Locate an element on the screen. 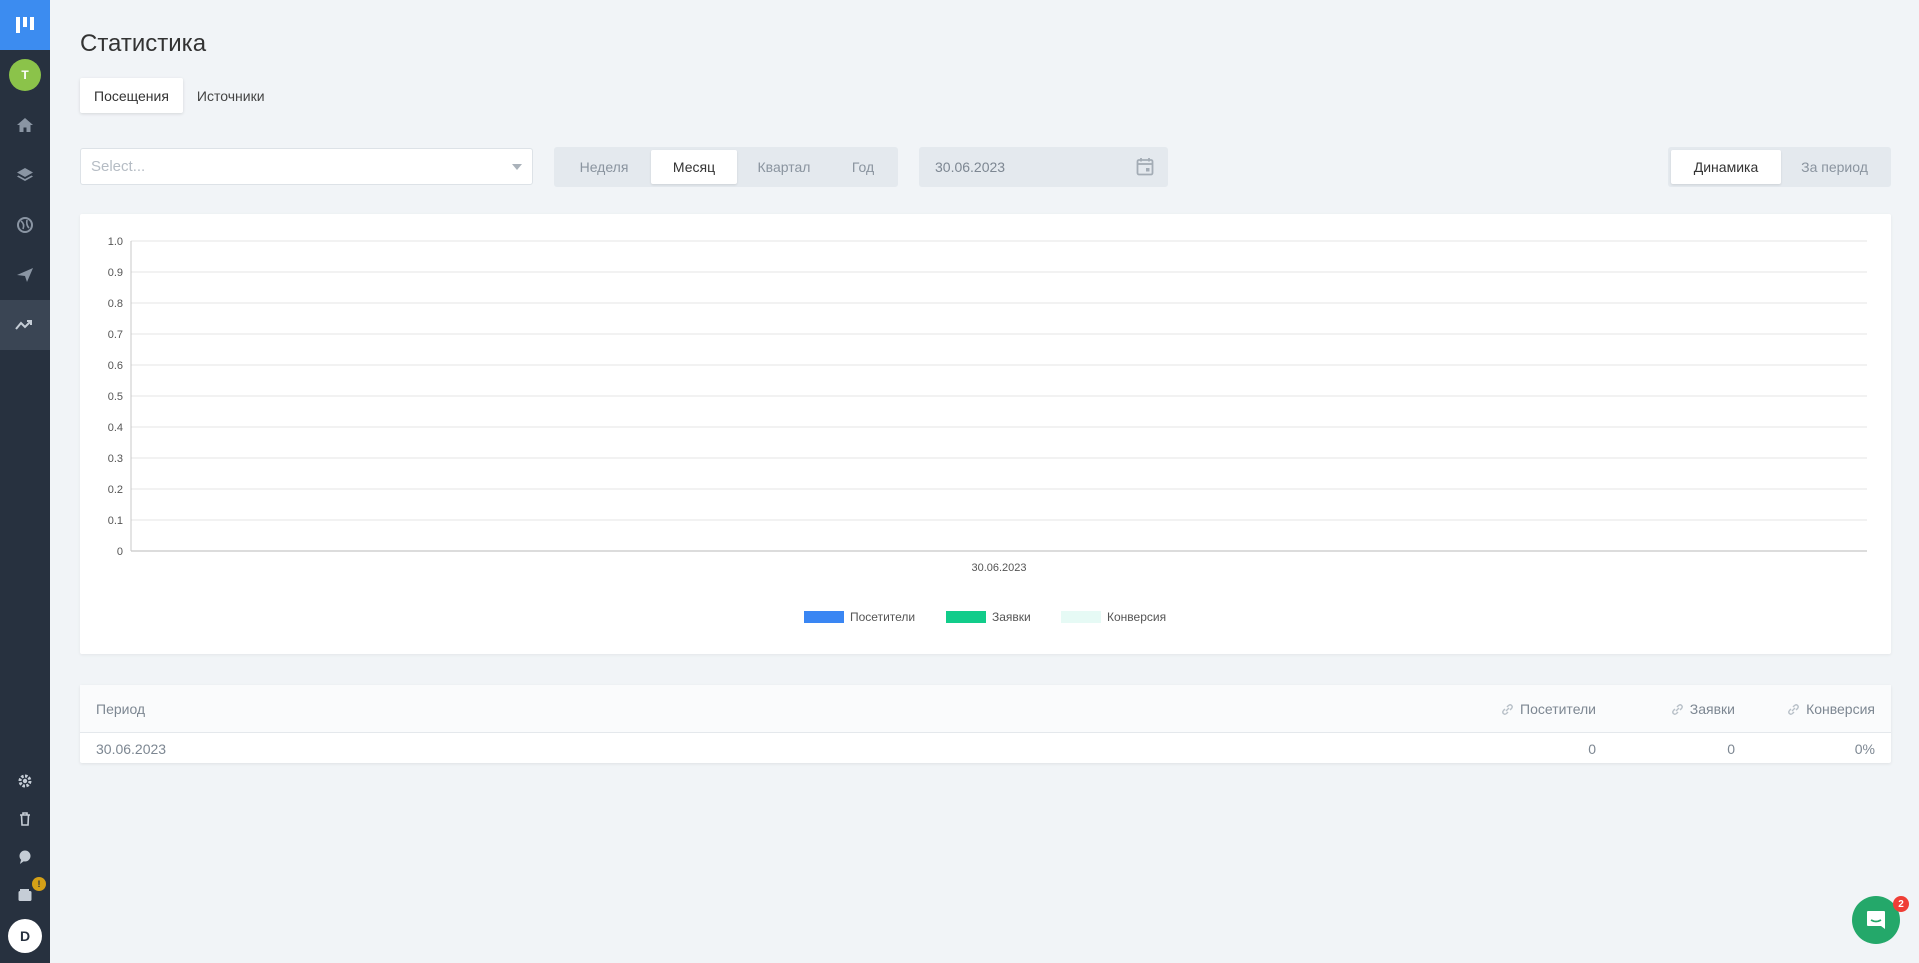  column-label-period: Период is located at coordinates (121, 709).